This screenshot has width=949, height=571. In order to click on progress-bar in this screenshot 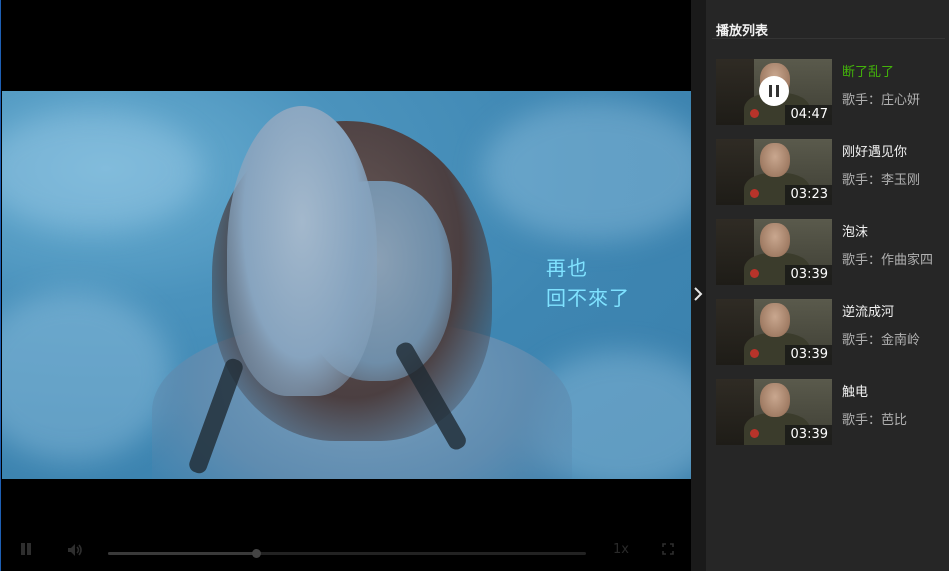, I will do `click(347, 553)`.